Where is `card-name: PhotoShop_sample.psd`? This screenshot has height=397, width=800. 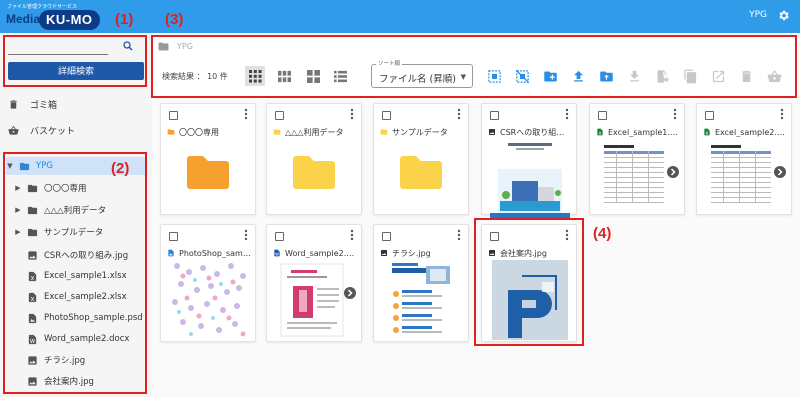 card-name: PhotoShop_sample.psd is located at coordinates (215, 253).